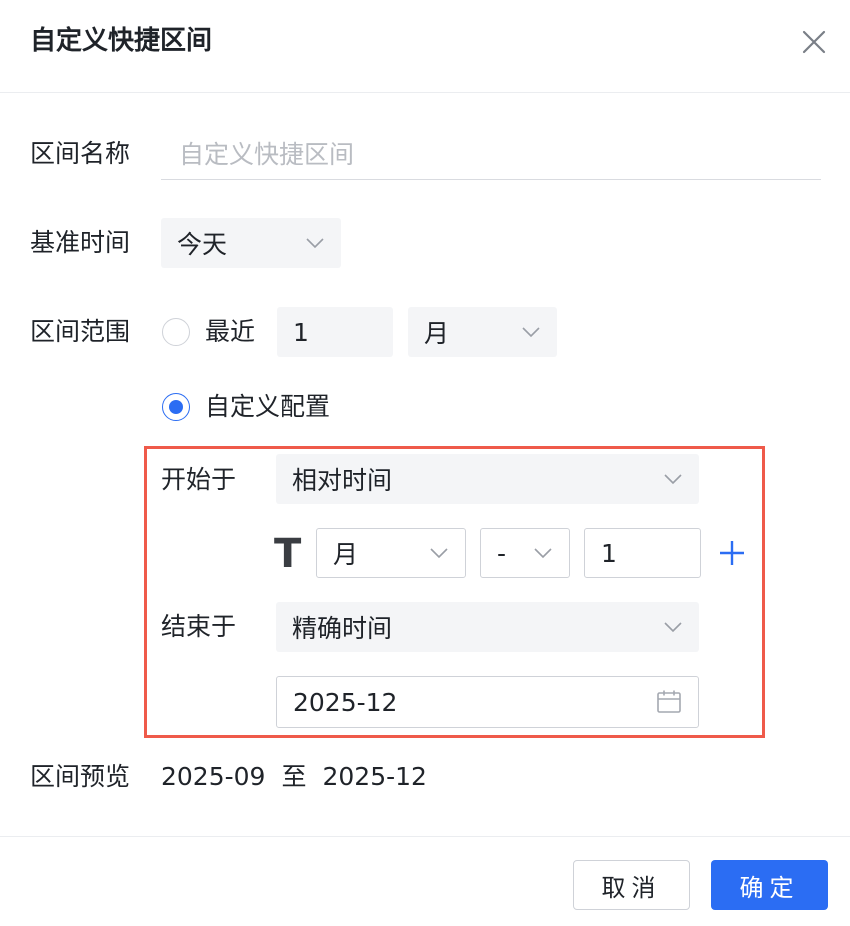  I want to click on recent-label: 最近, so click(230, 331).